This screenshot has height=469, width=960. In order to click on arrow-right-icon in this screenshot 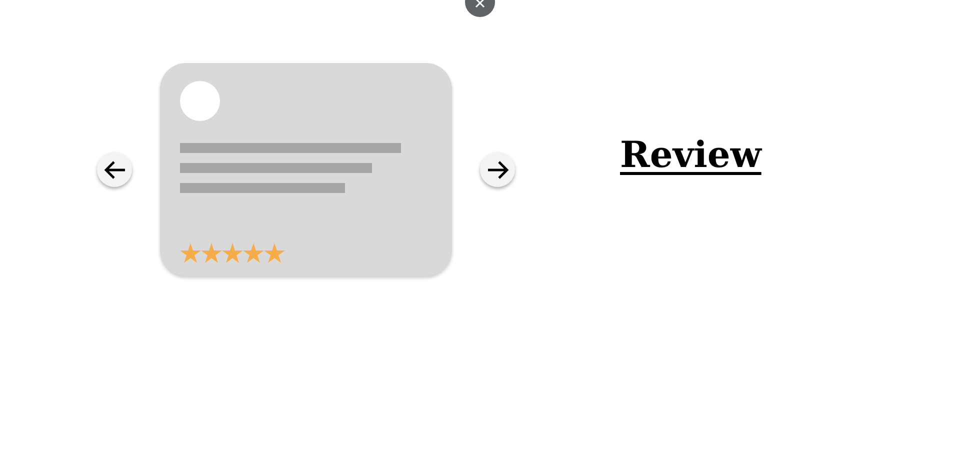, I will do `click(497, 169)`.